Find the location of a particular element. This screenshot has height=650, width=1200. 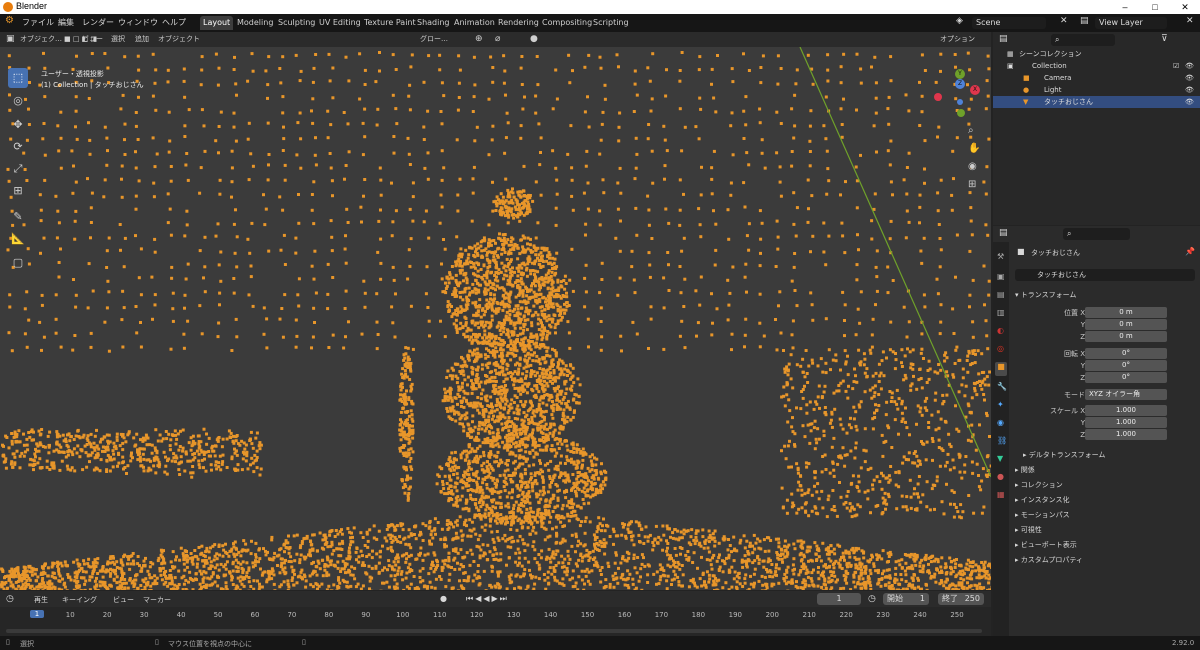

scene-icon: ◈ is located at coordinates (959, 21).